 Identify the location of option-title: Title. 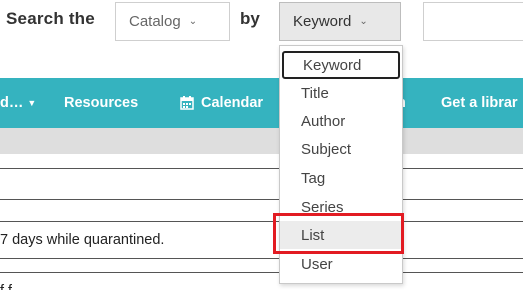
(341, 93).